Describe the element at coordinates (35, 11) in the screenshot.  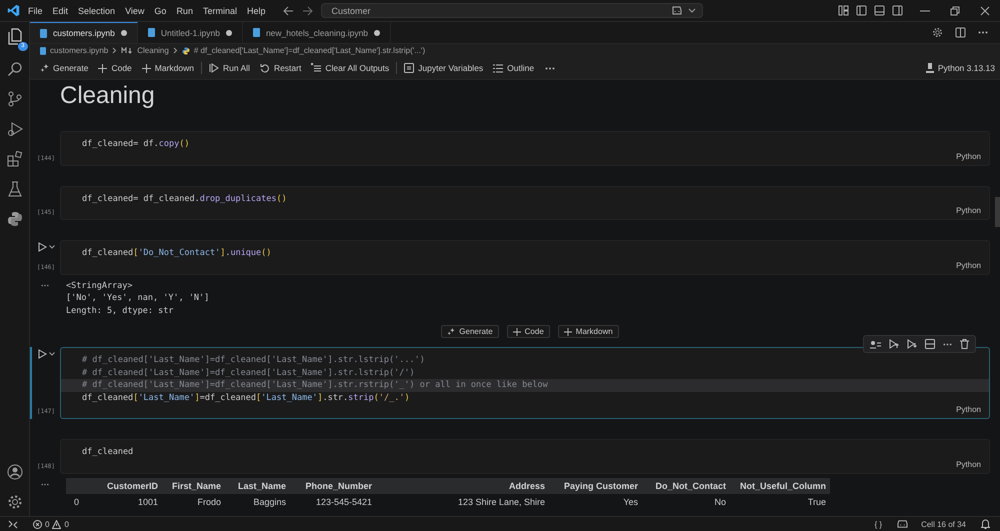
I see `menu-item: File` at that location.